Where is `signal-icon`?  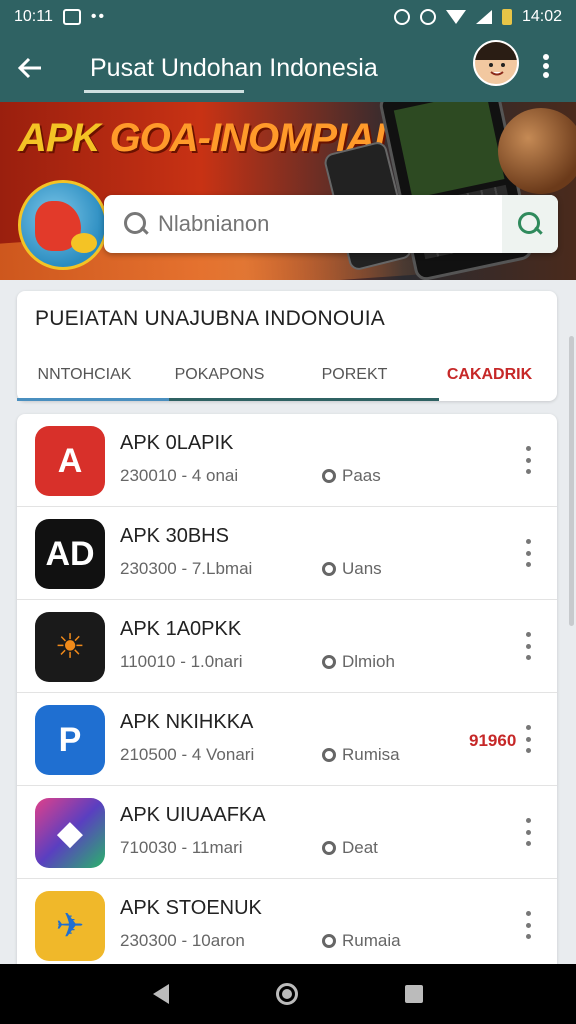 signal-icon is located at coordinates (483, 17).